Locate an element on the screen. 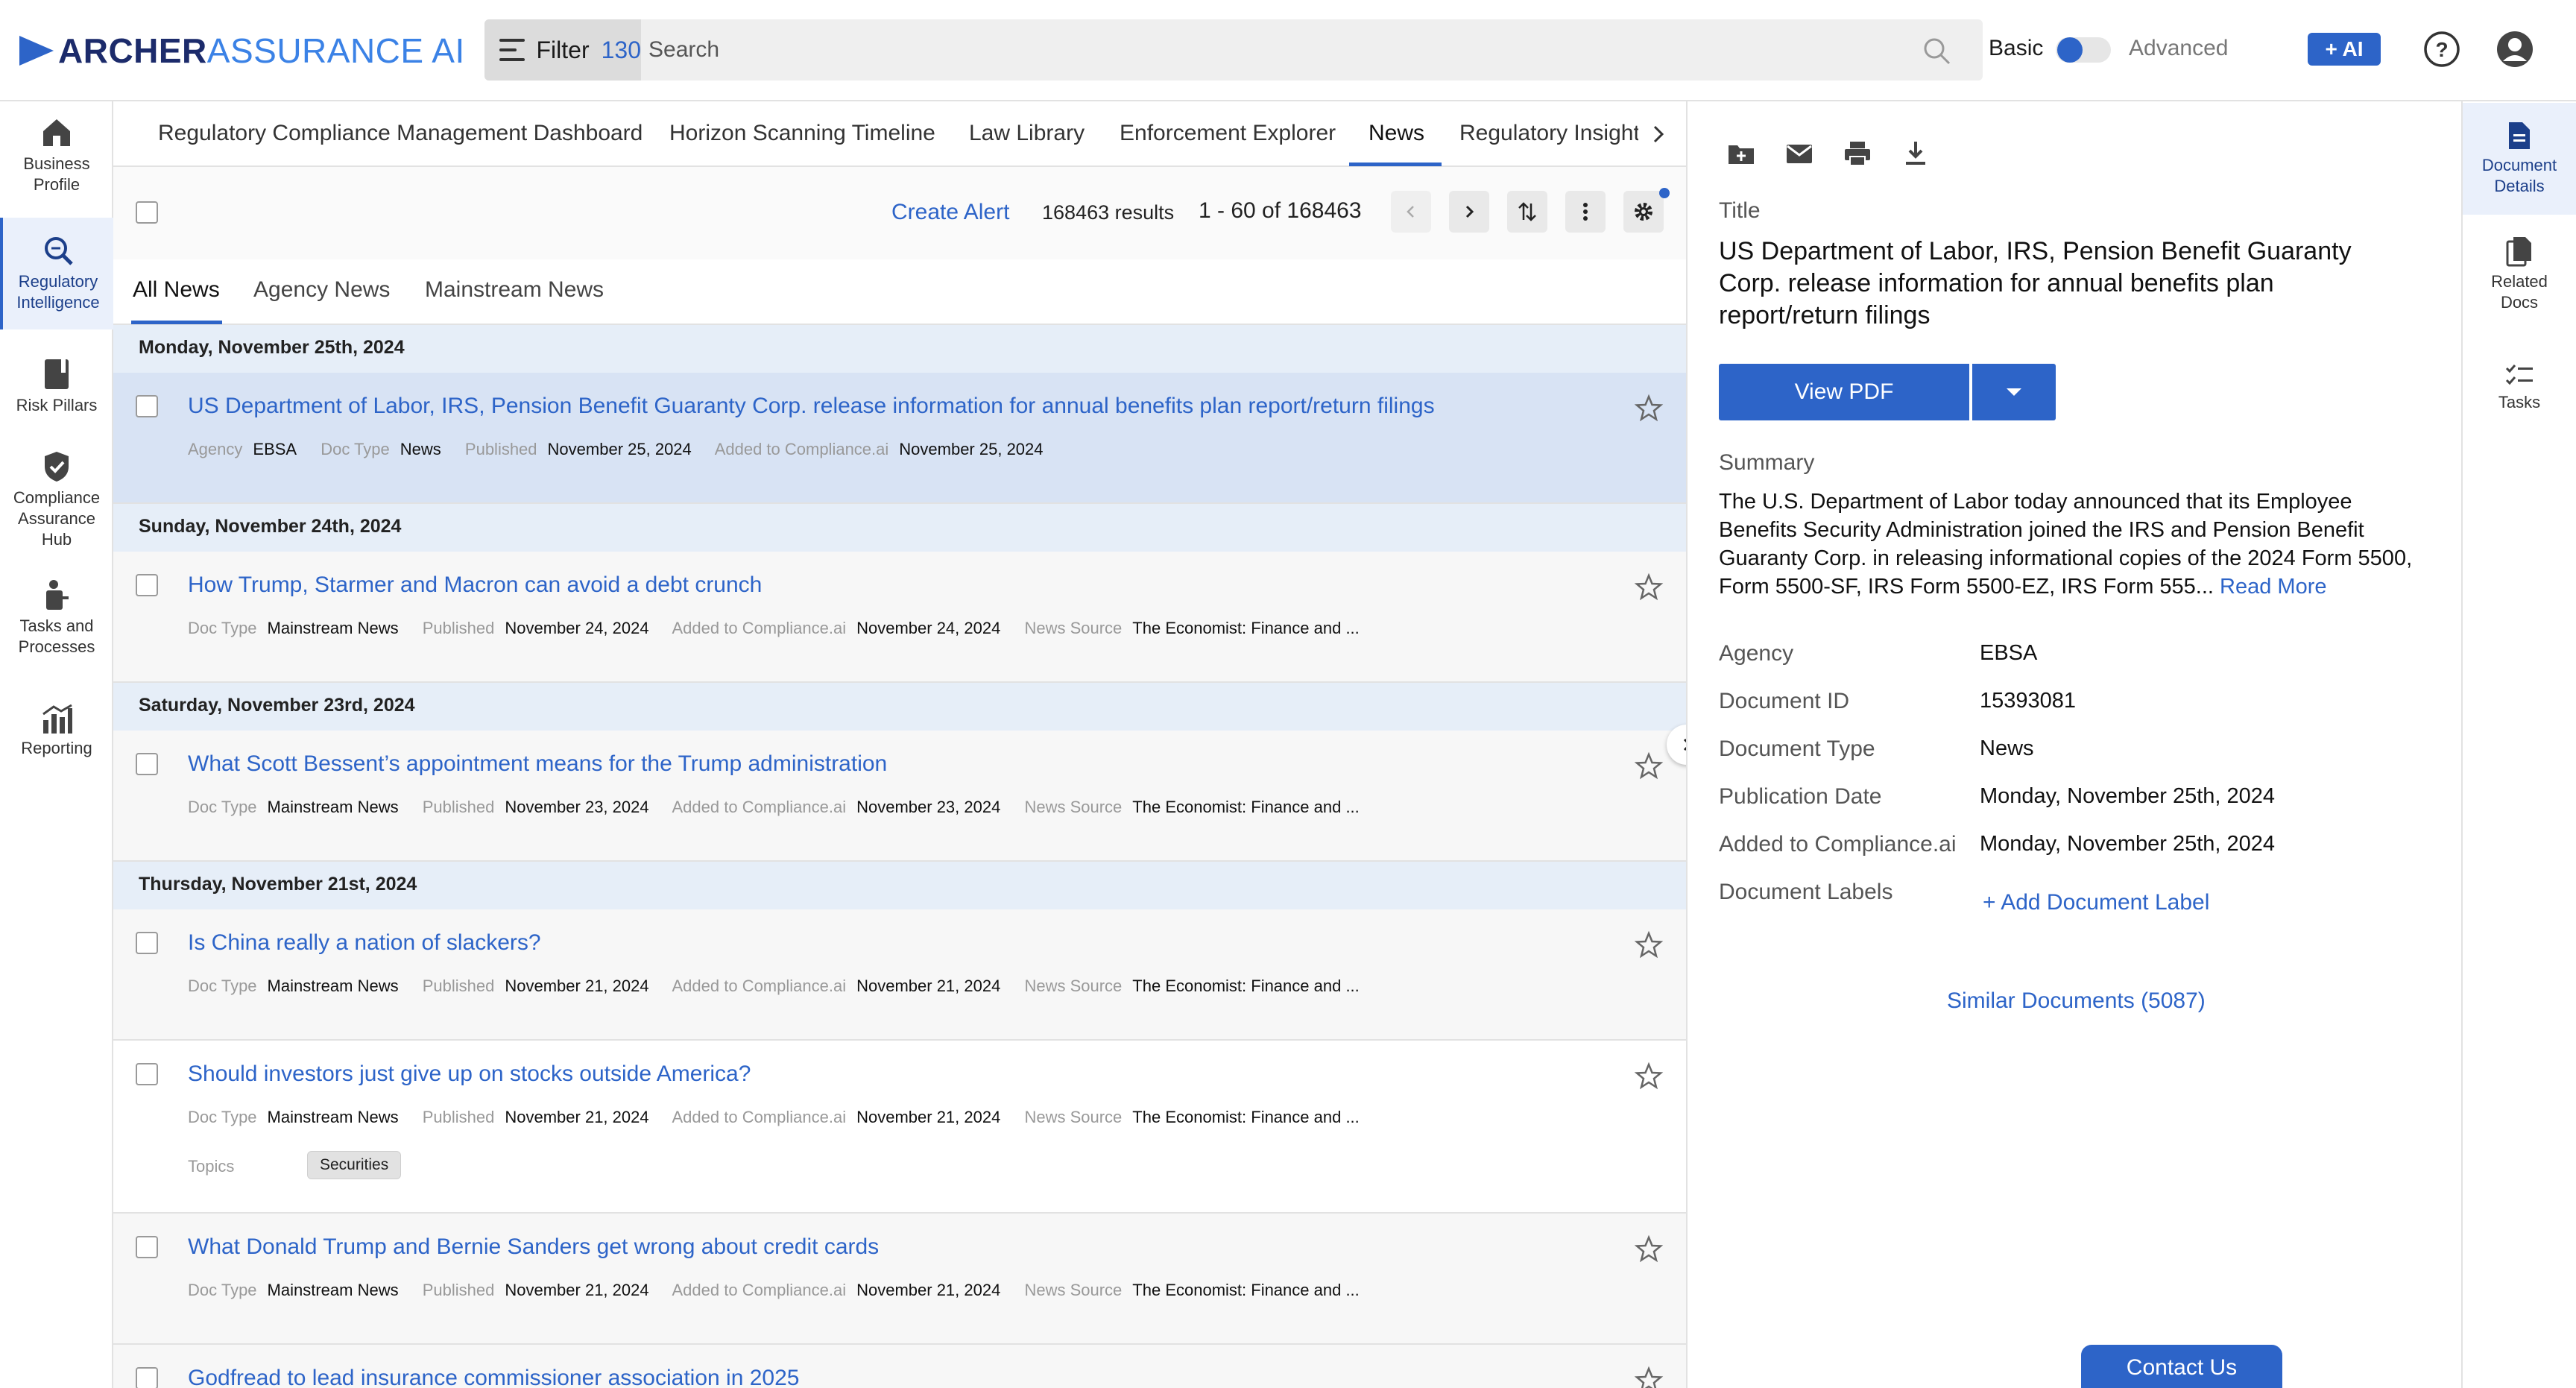  meta-value: November 24, 2024 is located at coordinates (577, 628).